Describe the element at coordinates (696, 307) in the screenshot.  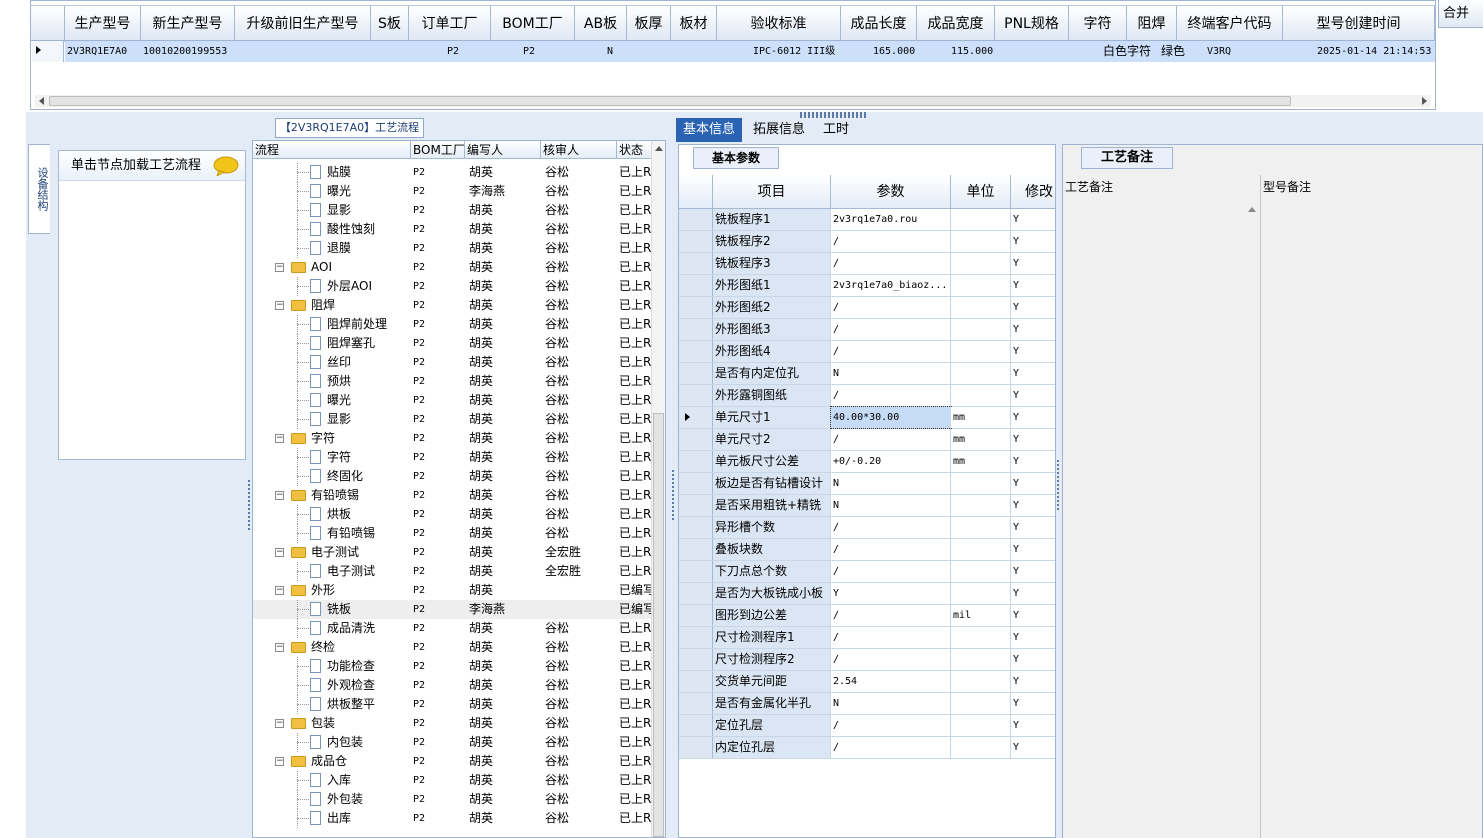
I see `row-selector` at that location.